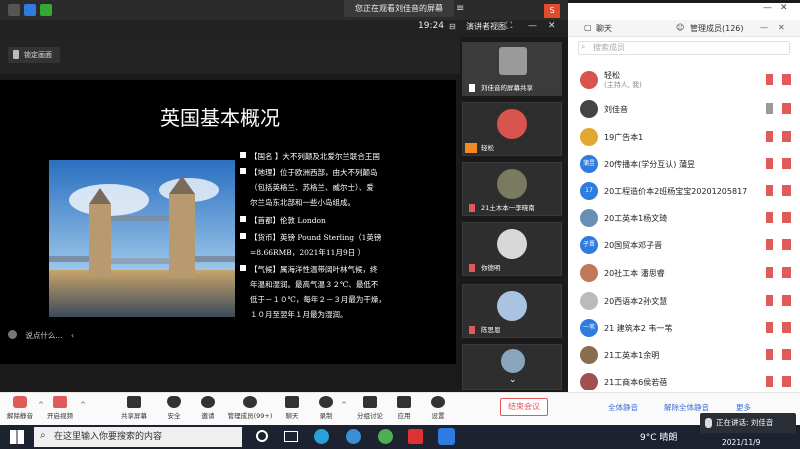 Image resolution: width=800 pixels, height=449 pixels. Describe the element at coordinates (741, 442) in the screenshot. I see `taskbar-date: 2021/11/9` at that location.